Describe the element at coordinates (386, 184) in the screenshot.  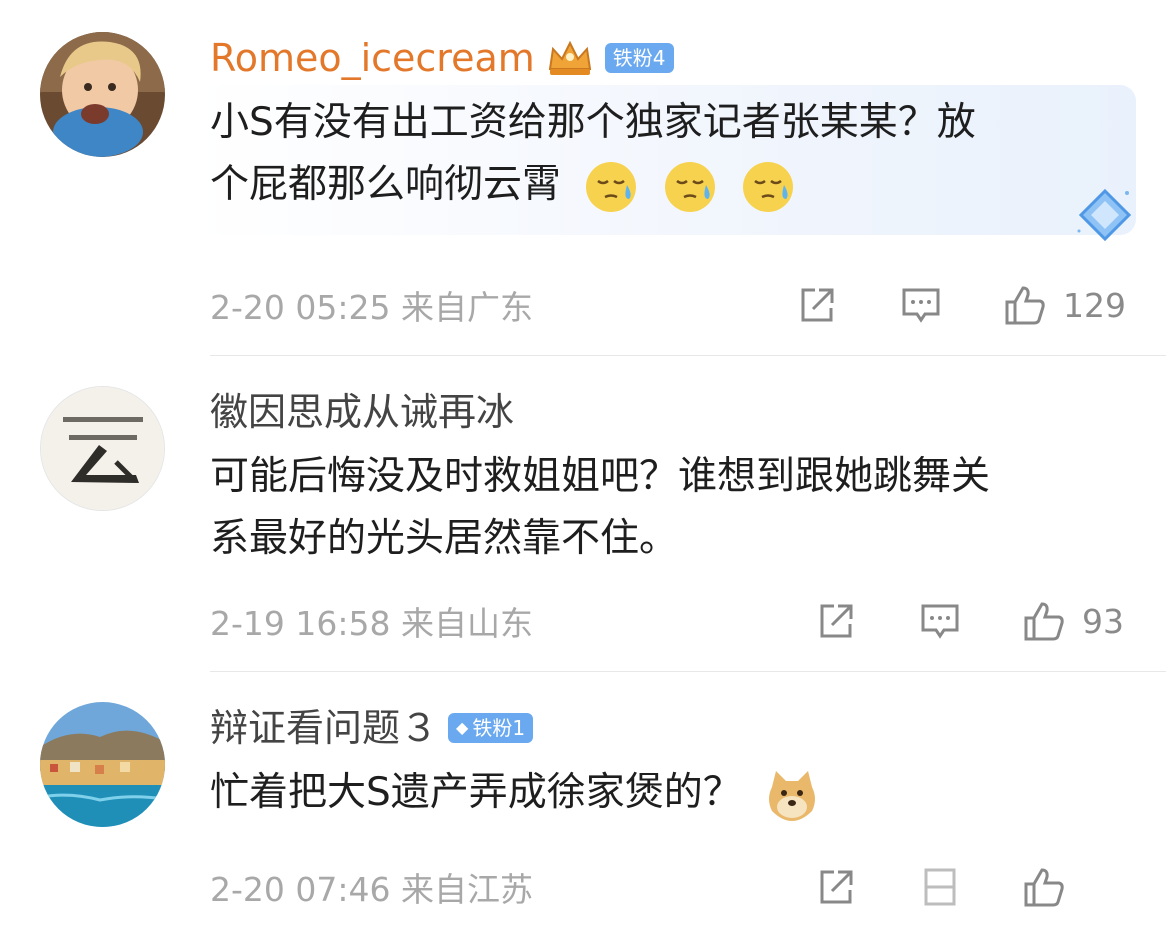
I see `comment-text-line: 个屁都那么响彻云霄` at that location.